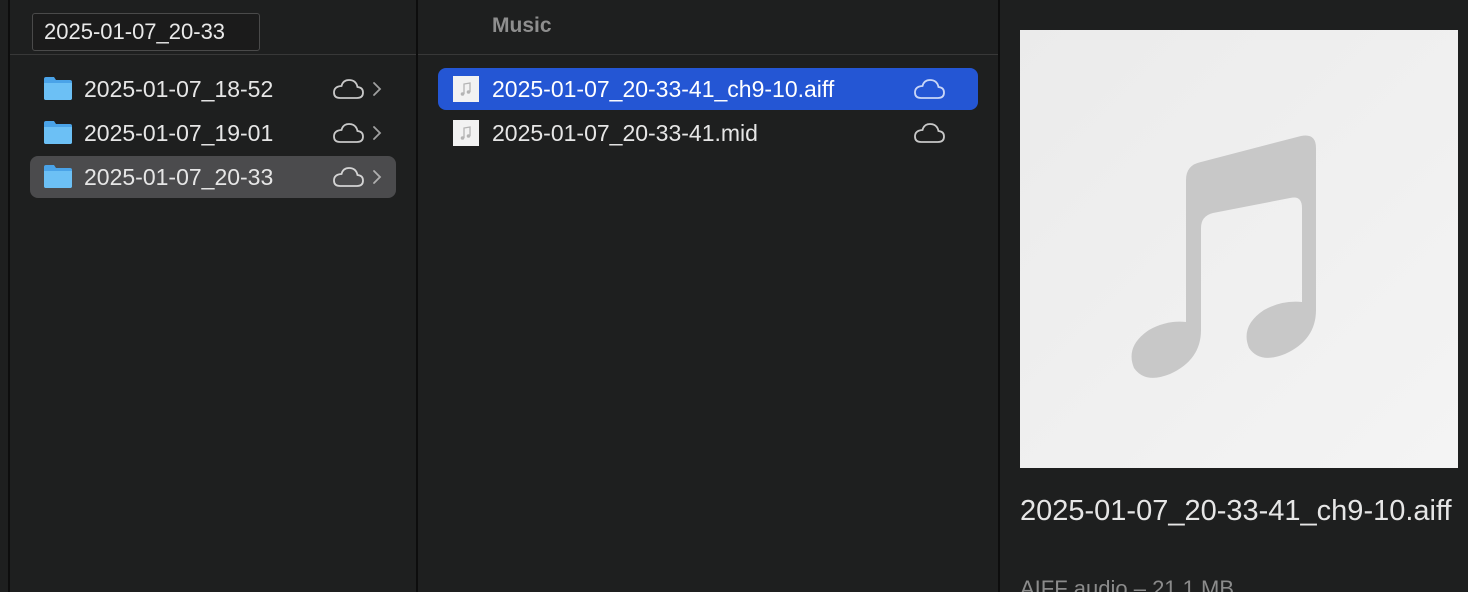 The width and height of the screenshot is (1468, 592). Describe the element at coordinates (708, 27) in the screenshot. I see `column-header: Music` at that location.